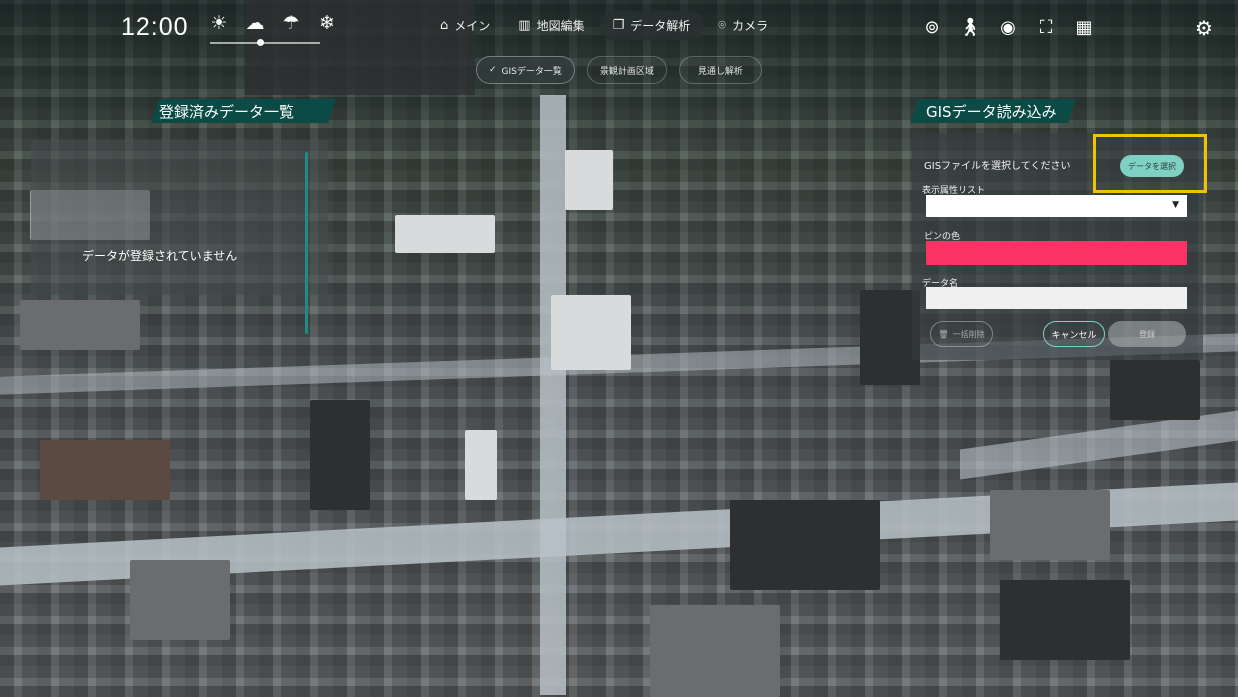  I want to click on tab-data-analysis: ❐ データ解析, so click(651, 25).